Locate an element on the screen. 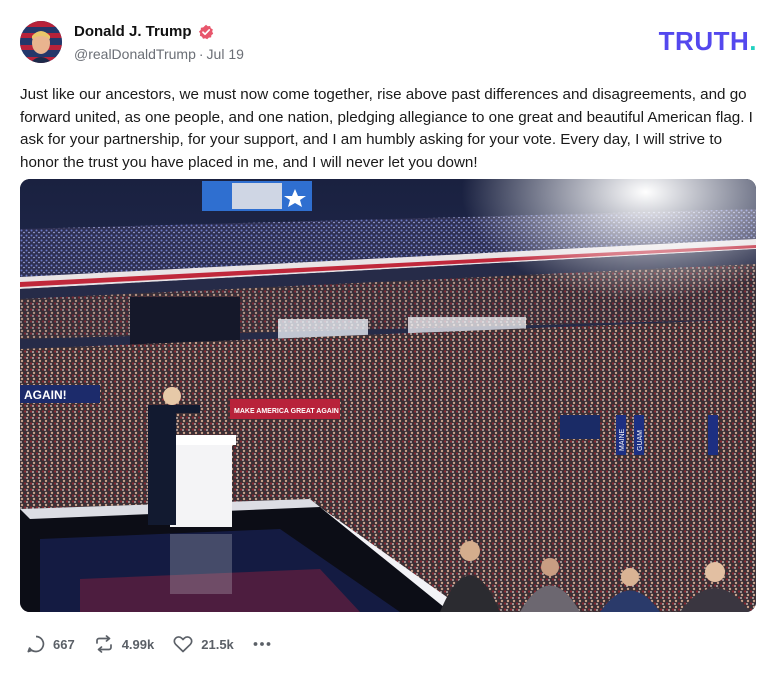 This screenshot has width=777, height=674. retruth-icon is located at coordinates (103, 644).